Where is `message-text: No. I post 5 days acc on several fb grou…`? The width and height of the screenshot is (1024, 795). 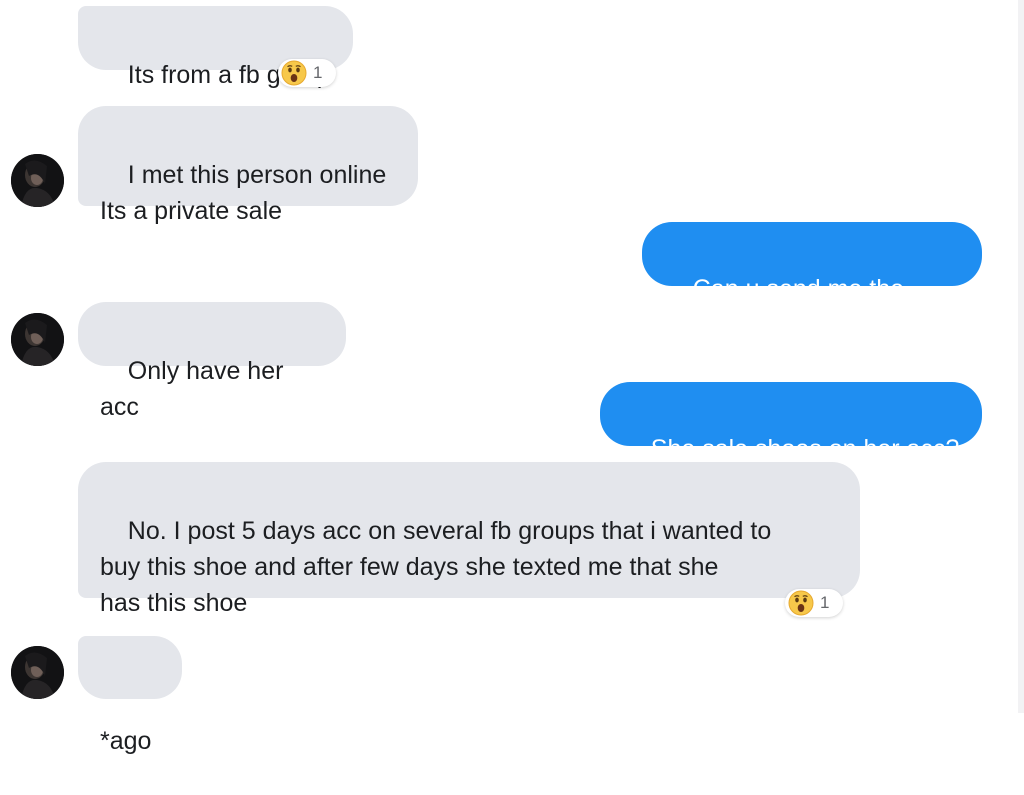
message-text: No. I post 5 days acc on several fb grou… is located at coordinates (436, 567).